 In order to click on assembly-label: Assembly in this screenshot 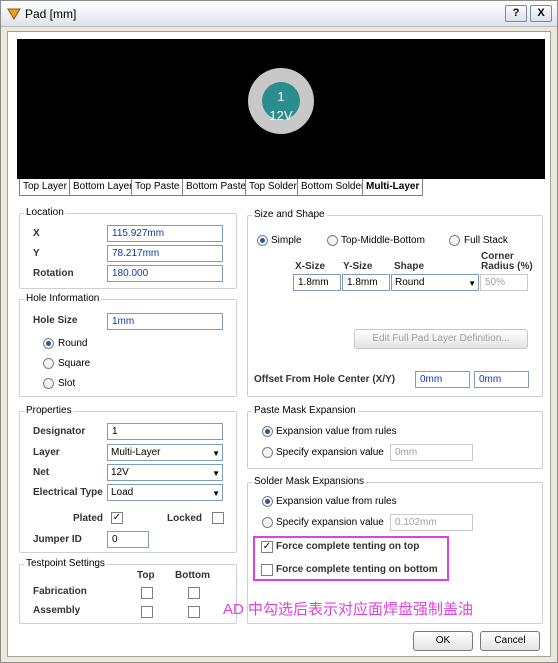, I will do `click(57, 610)`.